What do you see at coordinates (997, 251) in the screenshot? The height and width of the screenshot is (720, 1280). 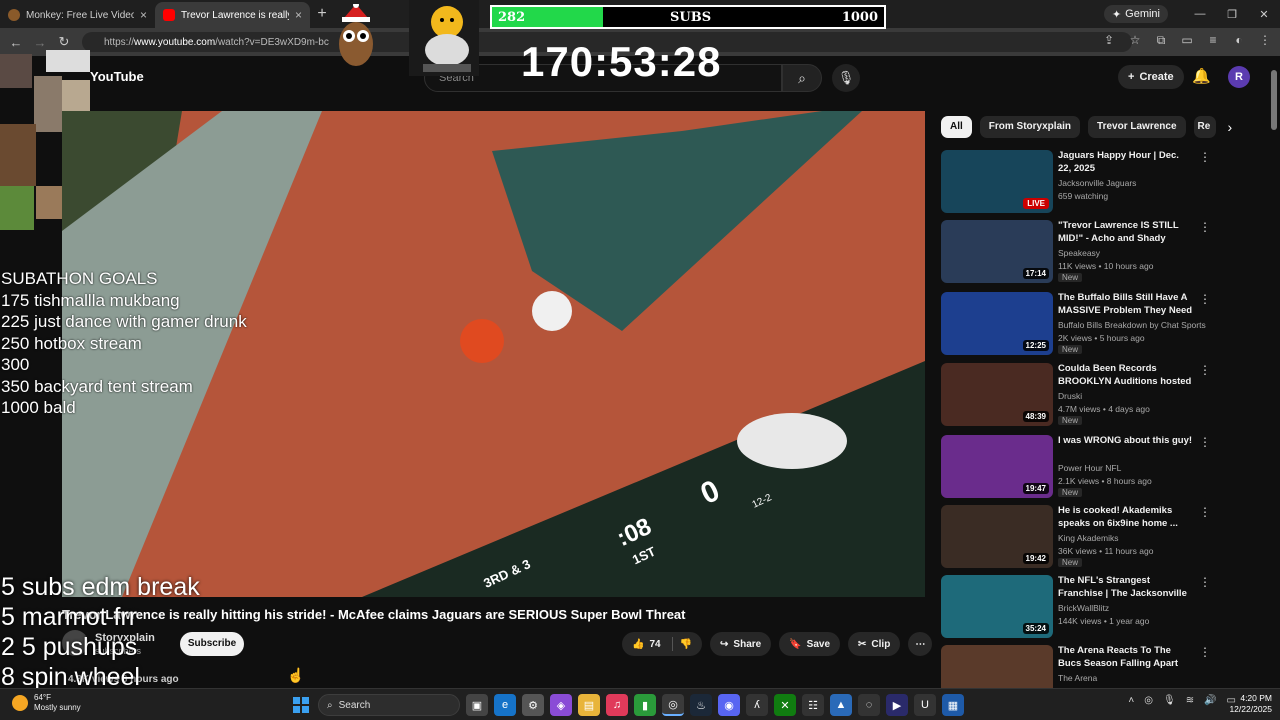 I see `video-thumbnail: 17:14` at bounding box center [997, 251].